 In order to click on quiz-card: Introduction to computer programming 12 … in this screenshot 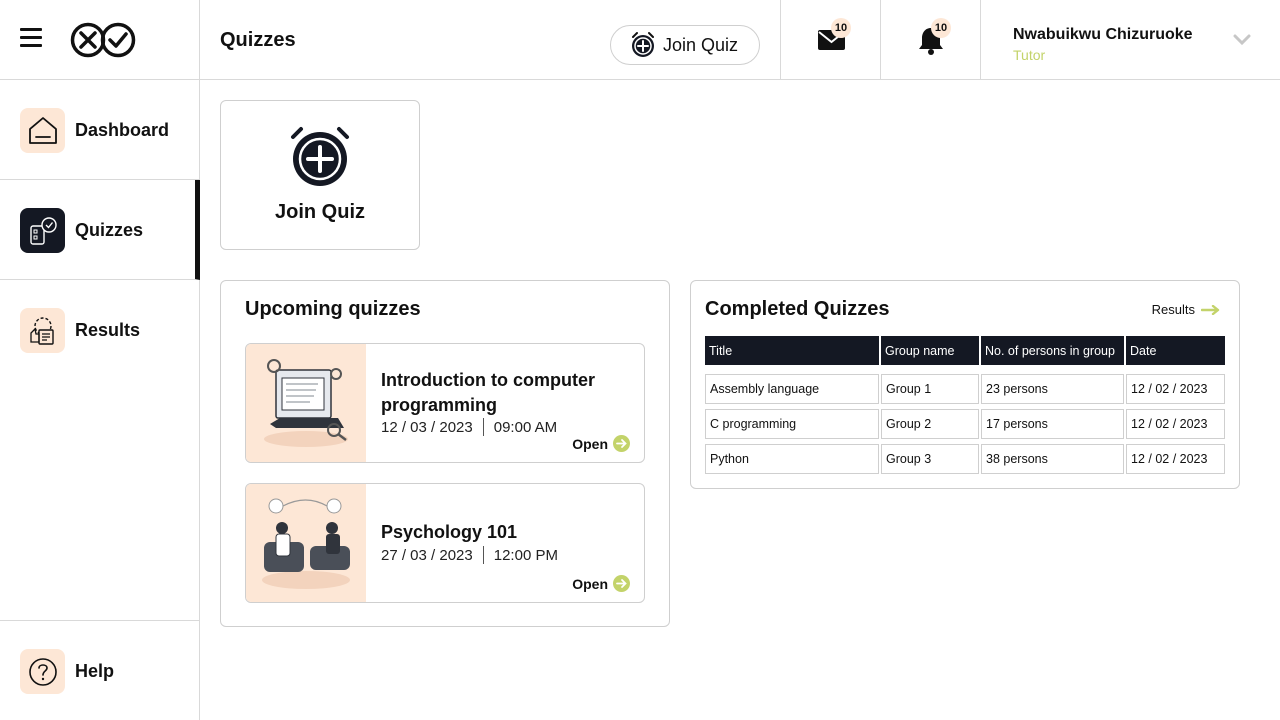, I will do `click(445, 403)`.